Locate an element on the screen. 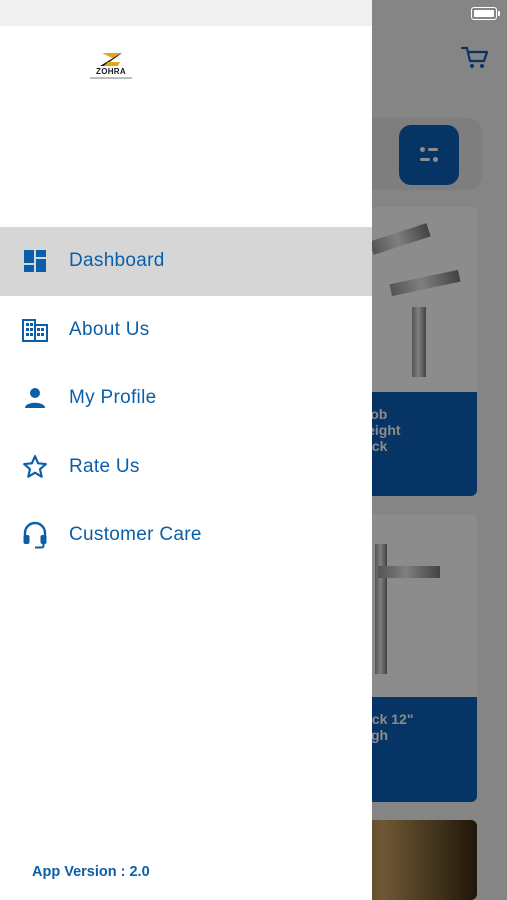 The width and height of the screenshot is (507, 900). person-icon is located at coordinates (35, 398).